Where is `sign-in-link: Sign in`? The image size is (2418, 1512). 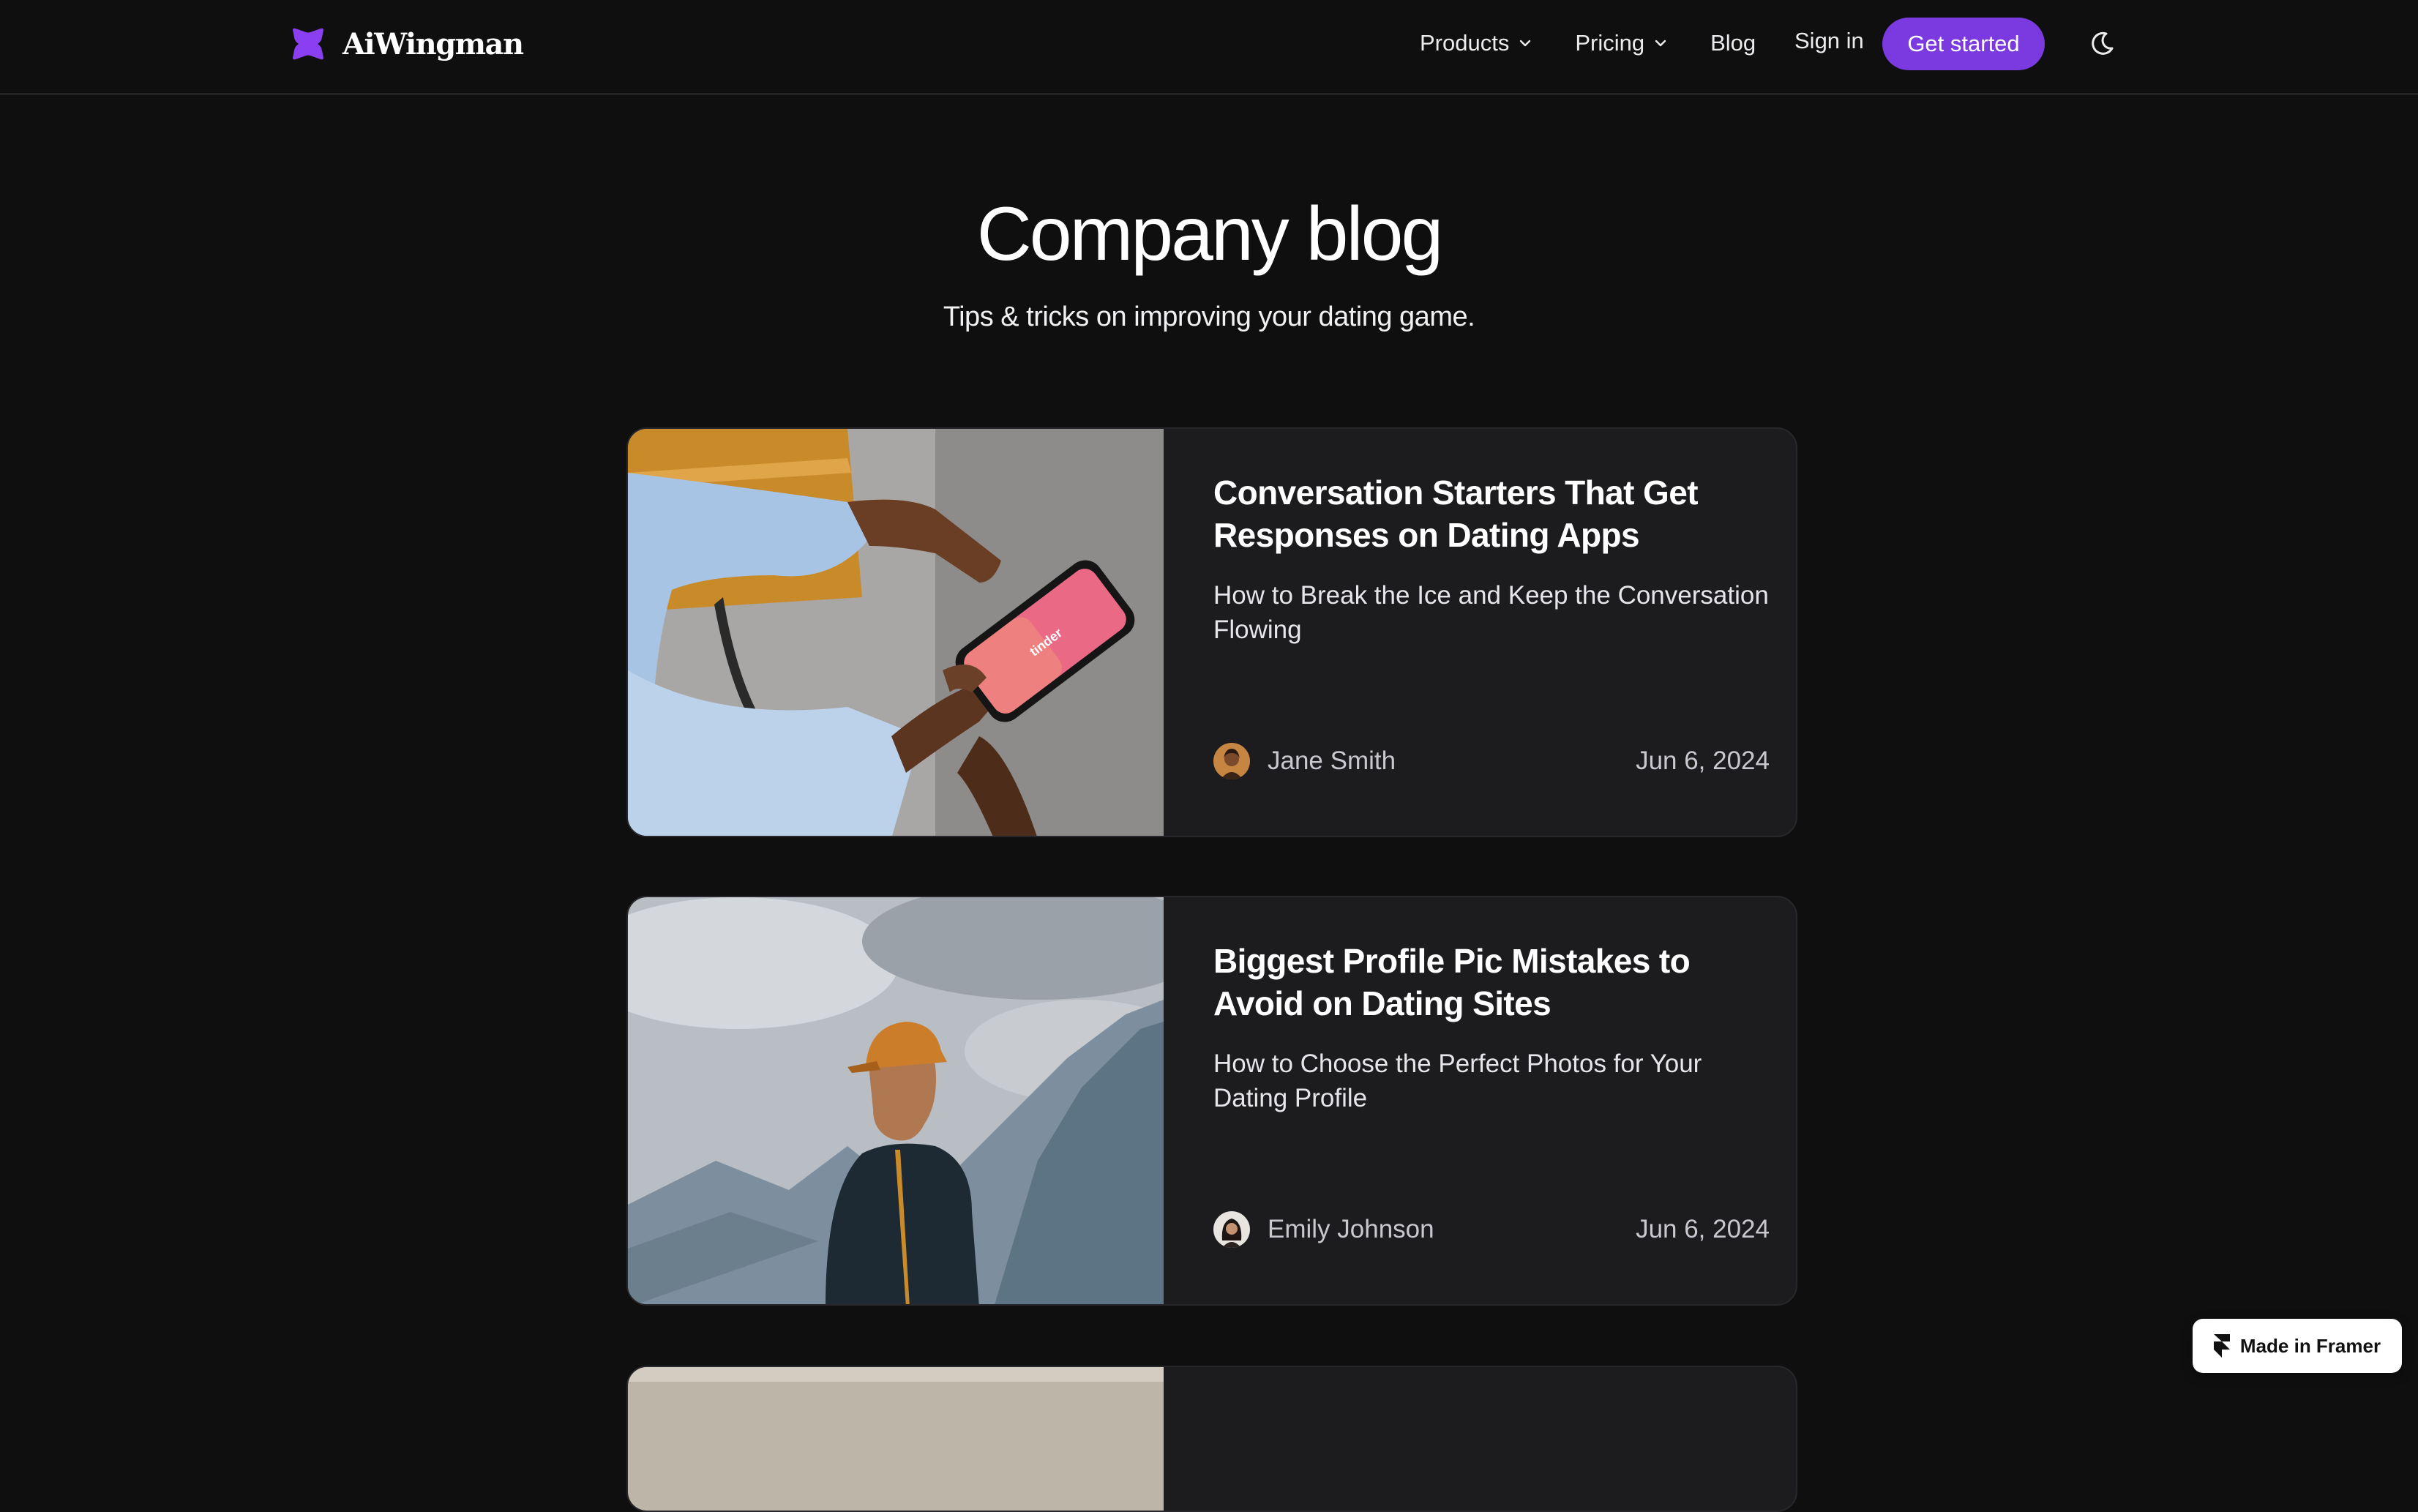
sign-in-link: Sign in is located at coordinates (1829, 41).